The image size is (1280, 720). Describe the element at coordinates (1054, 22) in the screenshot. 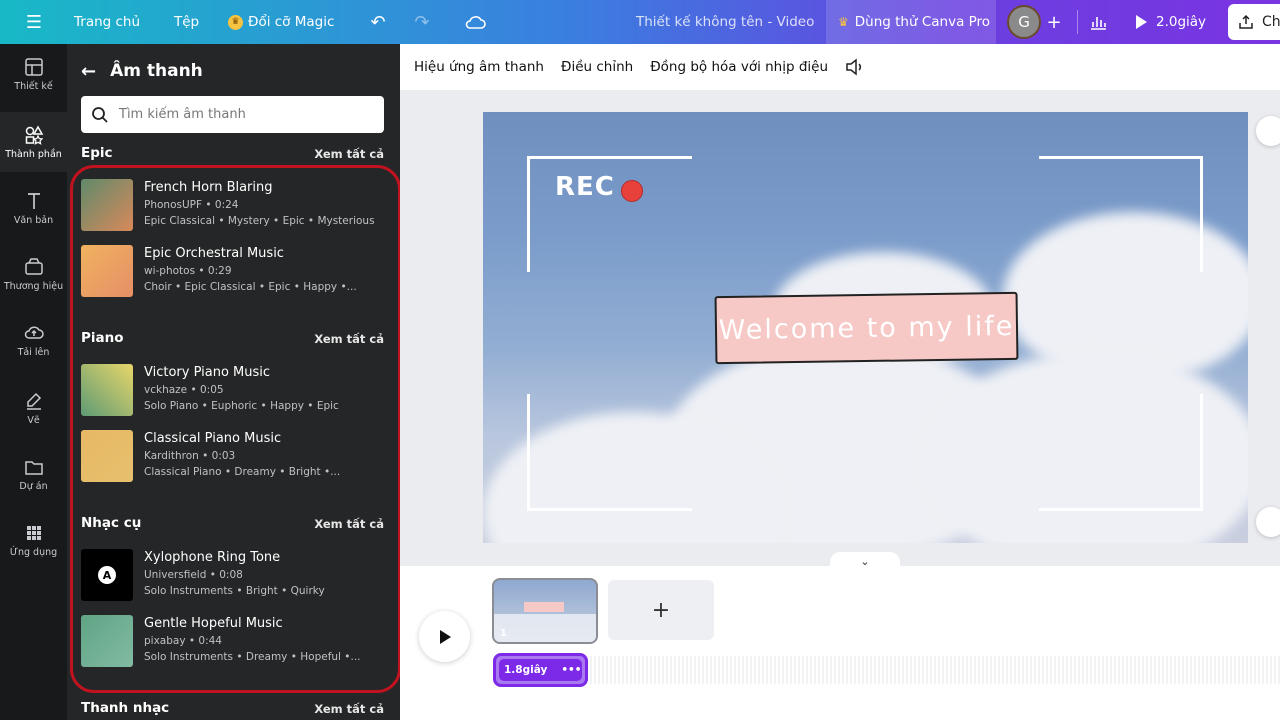

I see `add-collaborator-icon: +` at that location.